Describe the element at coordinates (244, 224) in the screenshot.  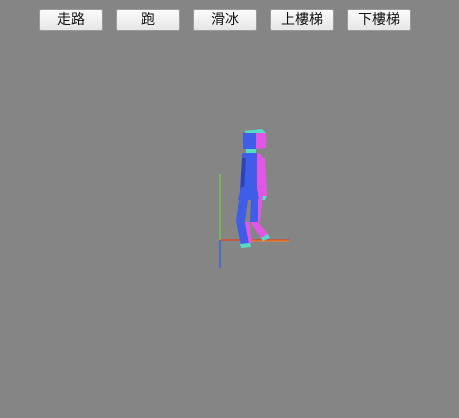
I see `figure-leg-front` at that location.